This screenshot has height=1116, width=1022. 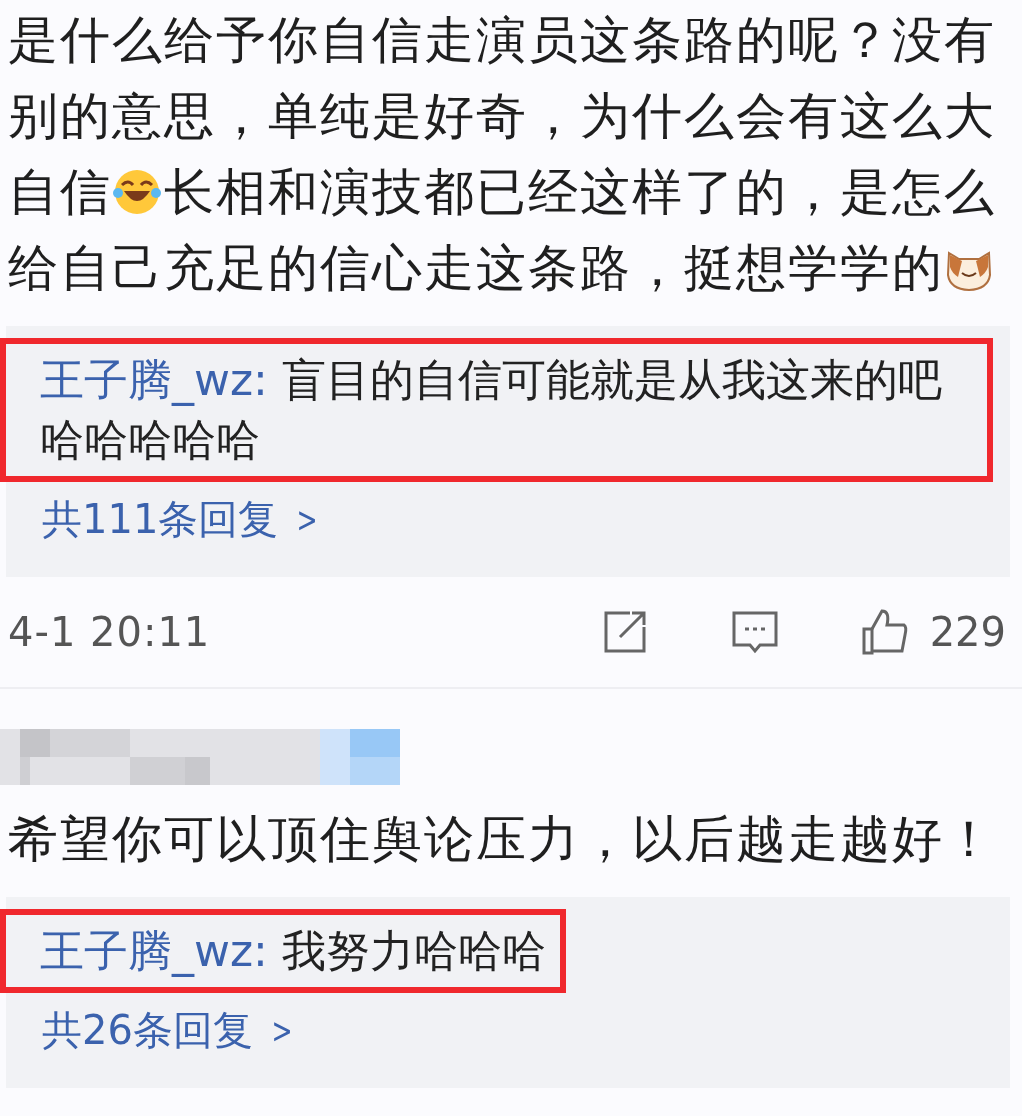 I want to click on reply-text: 王子腾_wz: 盲目的自信可能就是从我这来的吧哈哈哈哈哈, so click(x=496, y=410).